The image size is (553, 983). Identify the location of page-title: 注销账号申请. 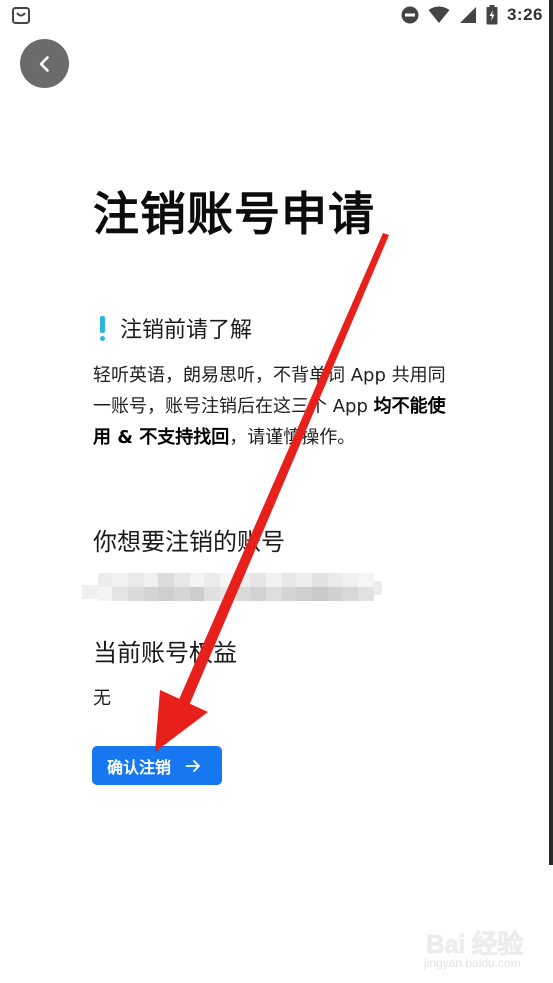
(234, 214).